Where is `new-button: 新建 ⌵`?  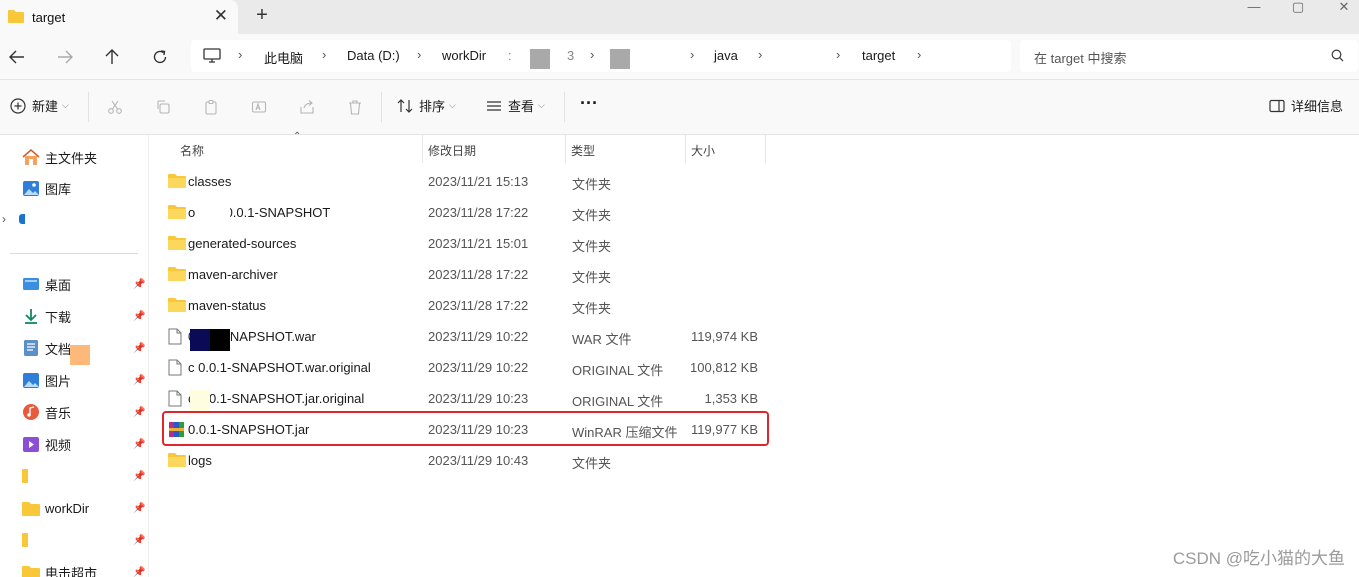 new-button: 新建 ⌵ is located at coordinates (39, 105).